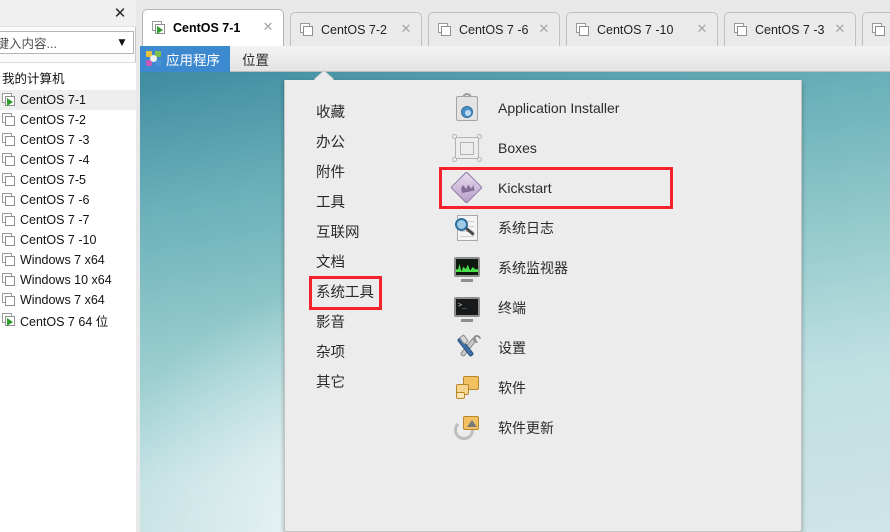  I want to click on vm-tab: CentOS 7 -10 ✕, so click(642, 29).